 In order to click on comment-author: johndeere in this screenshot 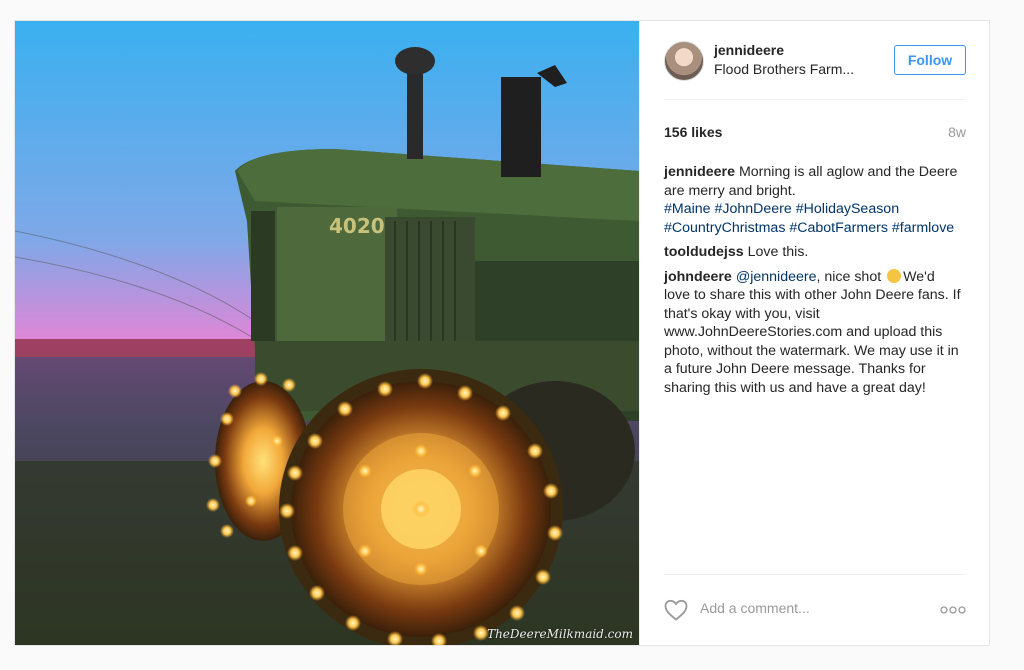, I will do `click(698, 277)`.